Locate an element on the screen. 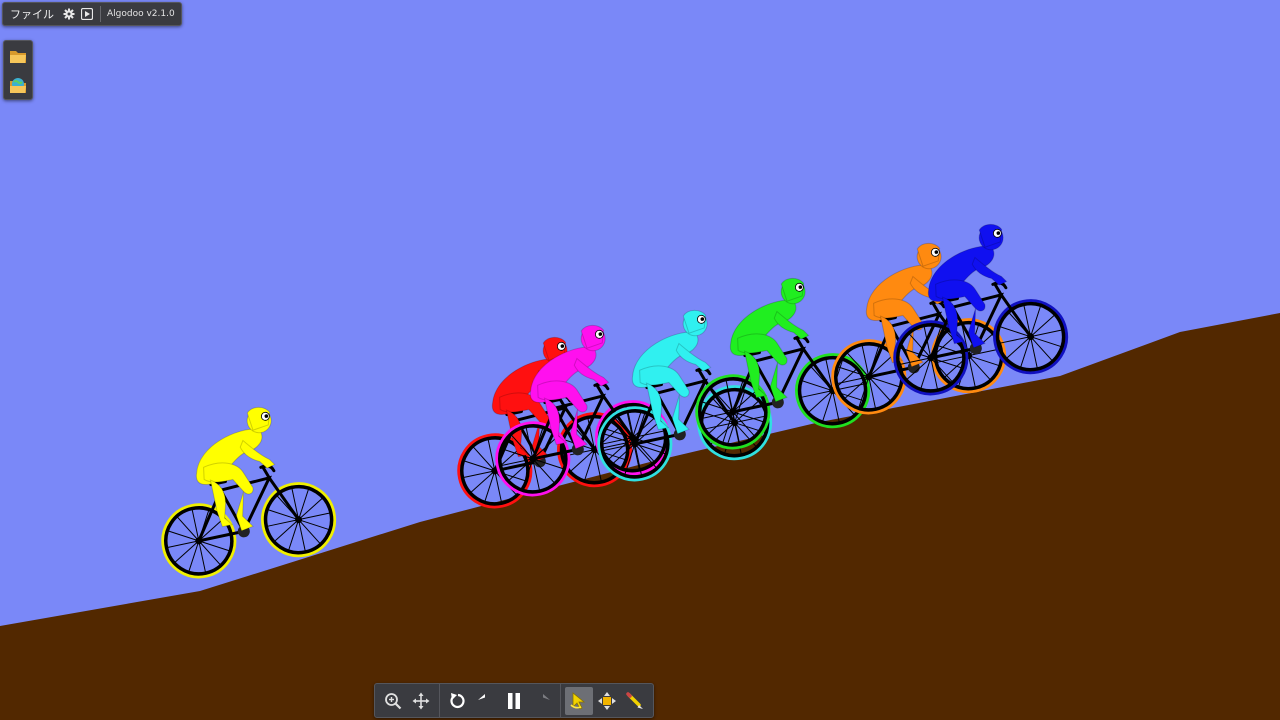  top-menu-bar: ファイル Algodoo v2.1.0 is located at coordinates (92, 14).